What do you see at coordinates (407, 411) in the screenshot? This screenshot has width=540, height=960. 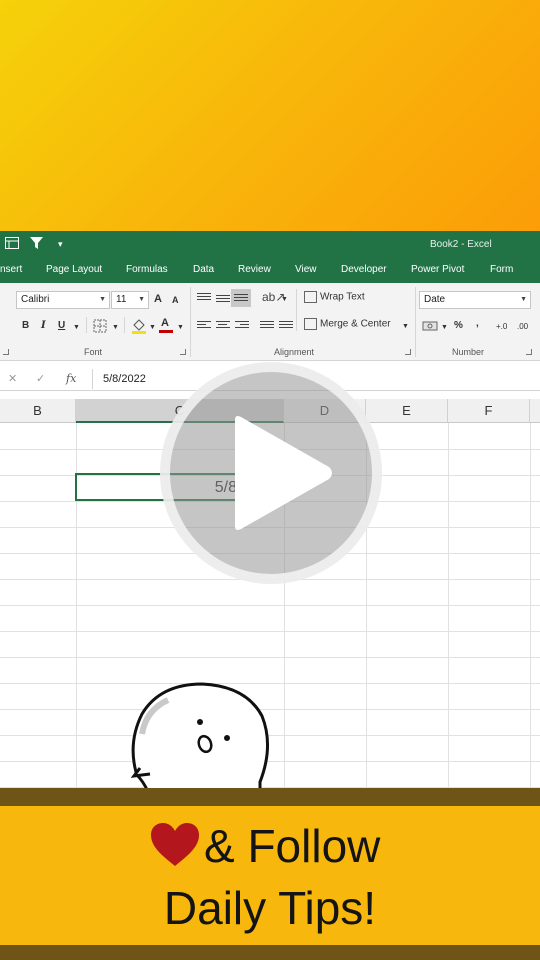 I see `column-header-e: E` at bounding box center [407, 411].